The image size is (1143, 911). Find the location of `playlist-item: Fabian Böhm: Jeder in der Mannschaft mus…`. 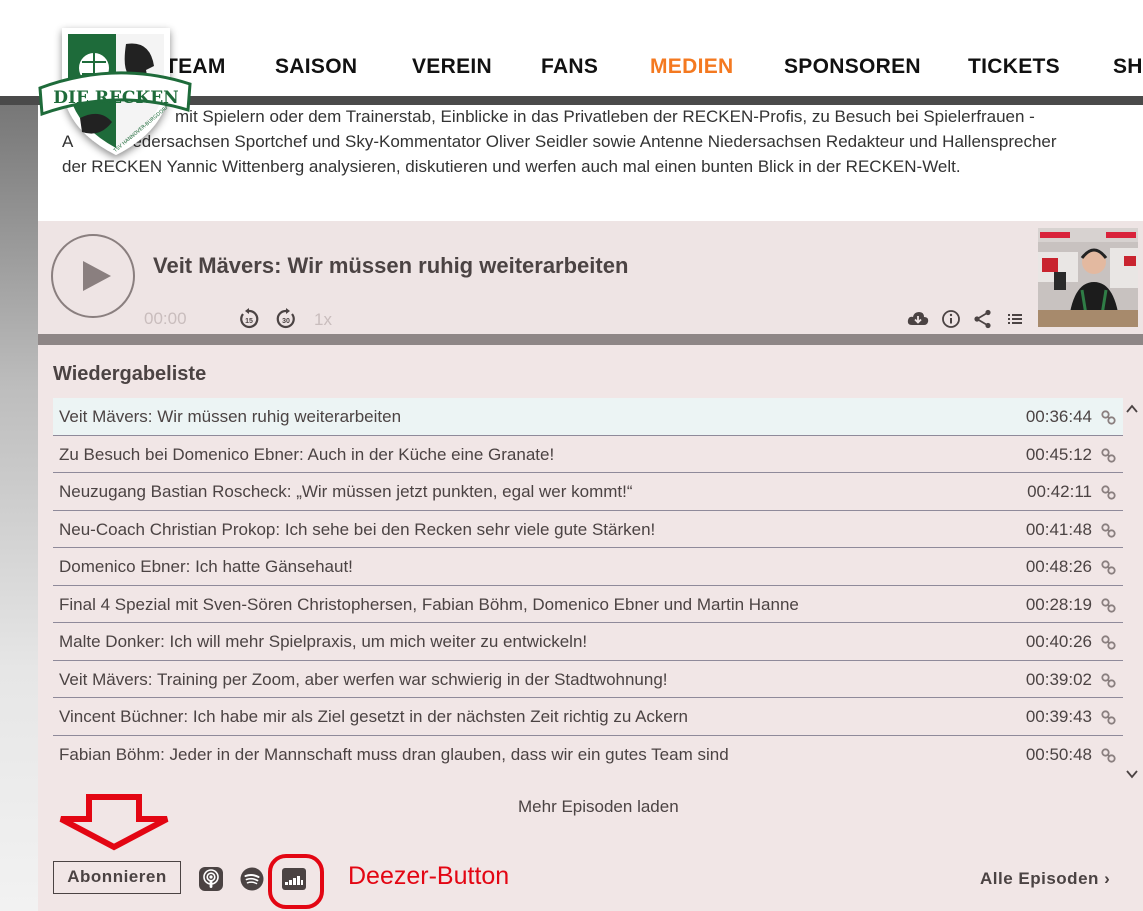

playlist-item: Fabian Böhm: Jeder in der Mannschaft mus… is located at coordinates (588, 755).